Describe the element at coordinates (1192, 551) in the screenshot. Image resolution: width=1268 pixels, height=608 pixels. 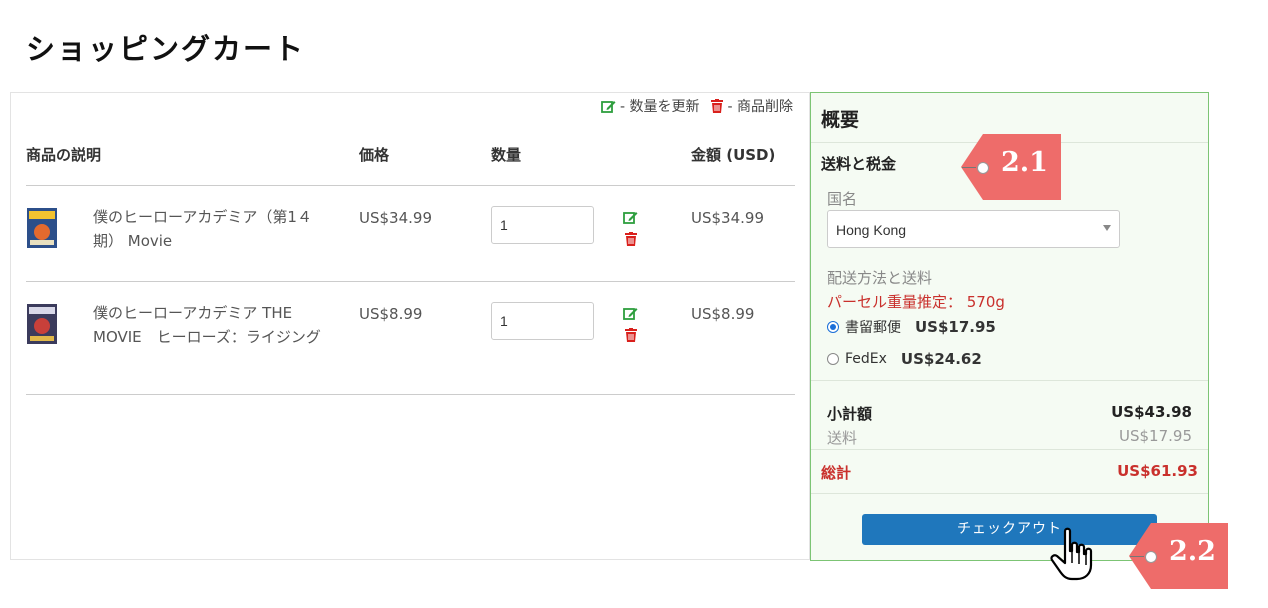
I see `callout-label: 2.2` at that location.